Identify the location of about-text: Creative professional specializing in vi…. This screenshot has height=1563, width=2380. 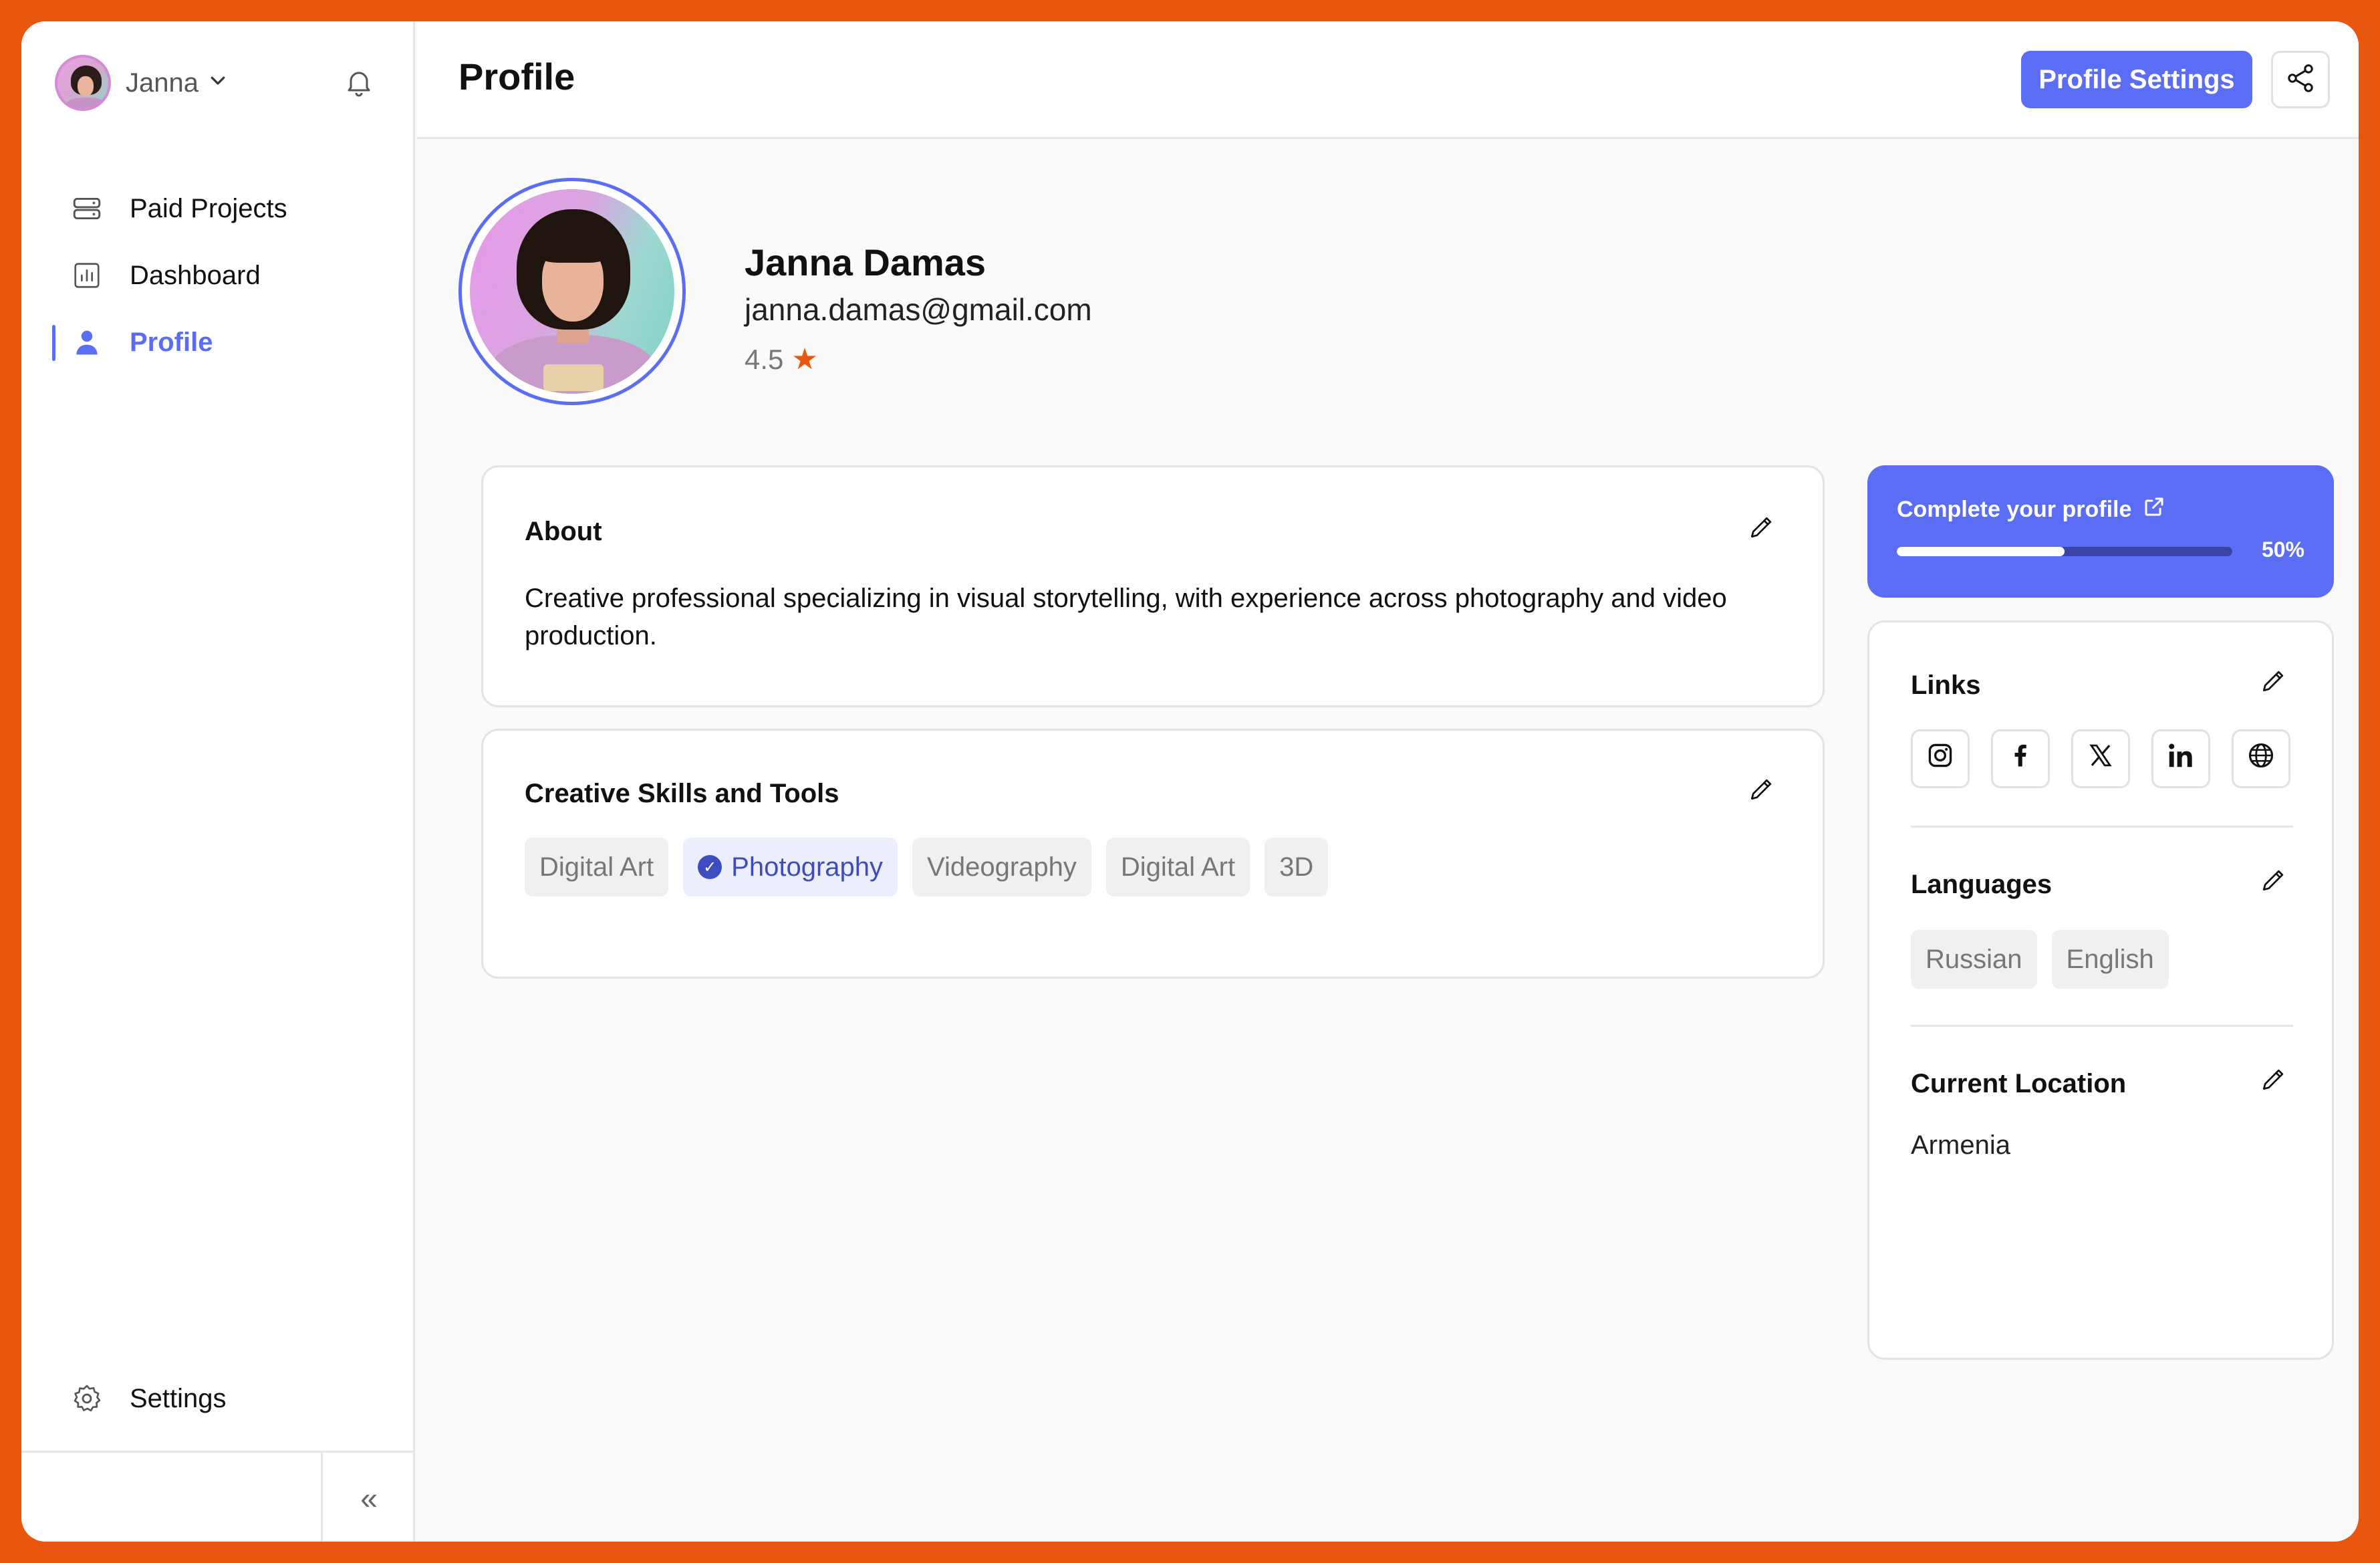
(1126, 617).